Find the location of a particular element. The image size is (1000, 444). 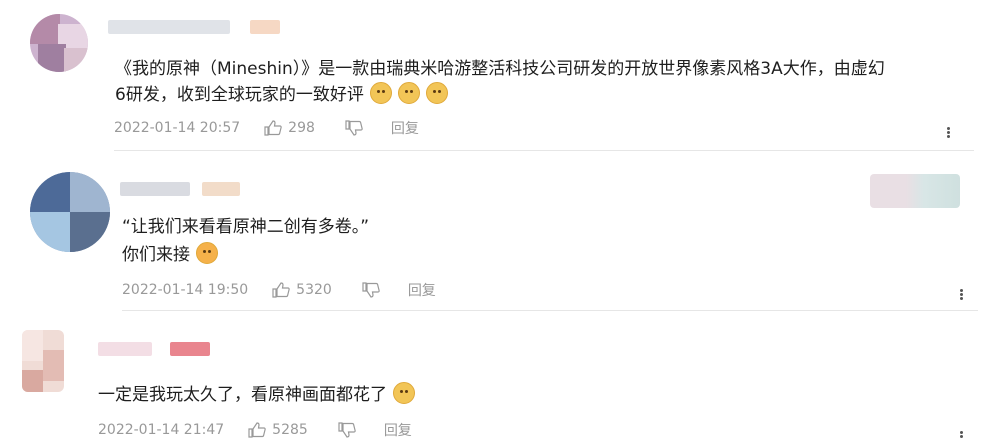

blowing-kiss-emoji is located at coordinates (207, 253).